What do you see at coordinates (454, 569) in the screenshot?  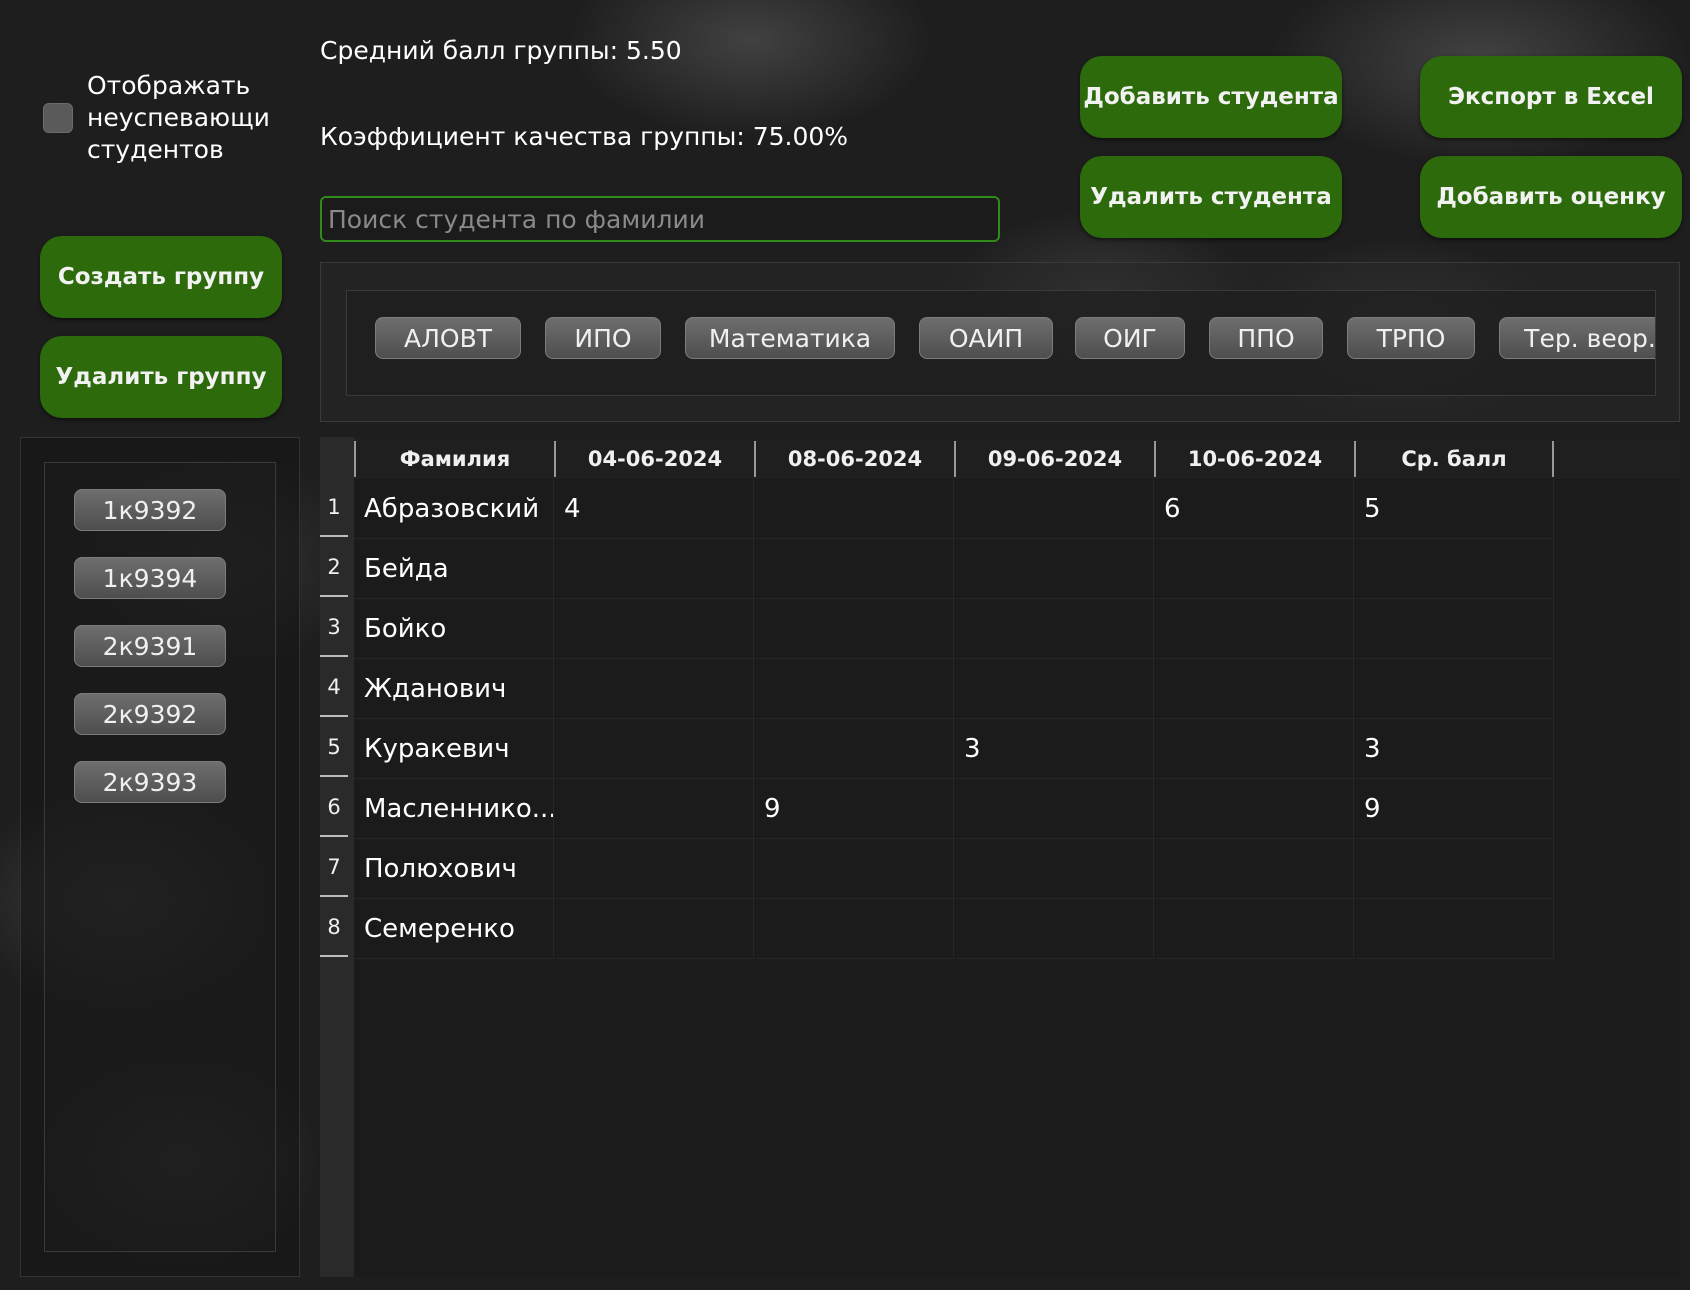 I see `student-surname-cell: Бейда` at bounding box center [454, 569].